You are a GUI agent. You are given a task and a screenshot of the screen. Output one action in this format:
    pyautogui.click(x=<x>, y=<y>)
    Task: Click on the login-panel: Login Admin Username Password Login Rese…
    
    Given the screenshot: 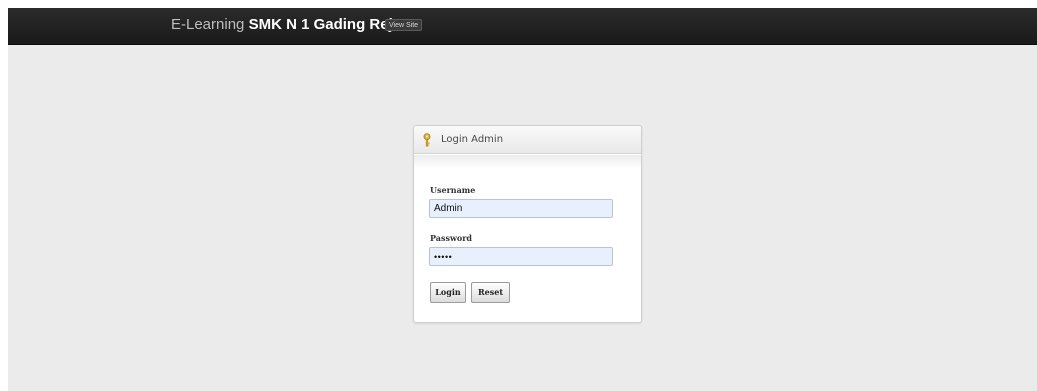 What is the action you would take?
    pyautogui.click(x=527, y=224)
    